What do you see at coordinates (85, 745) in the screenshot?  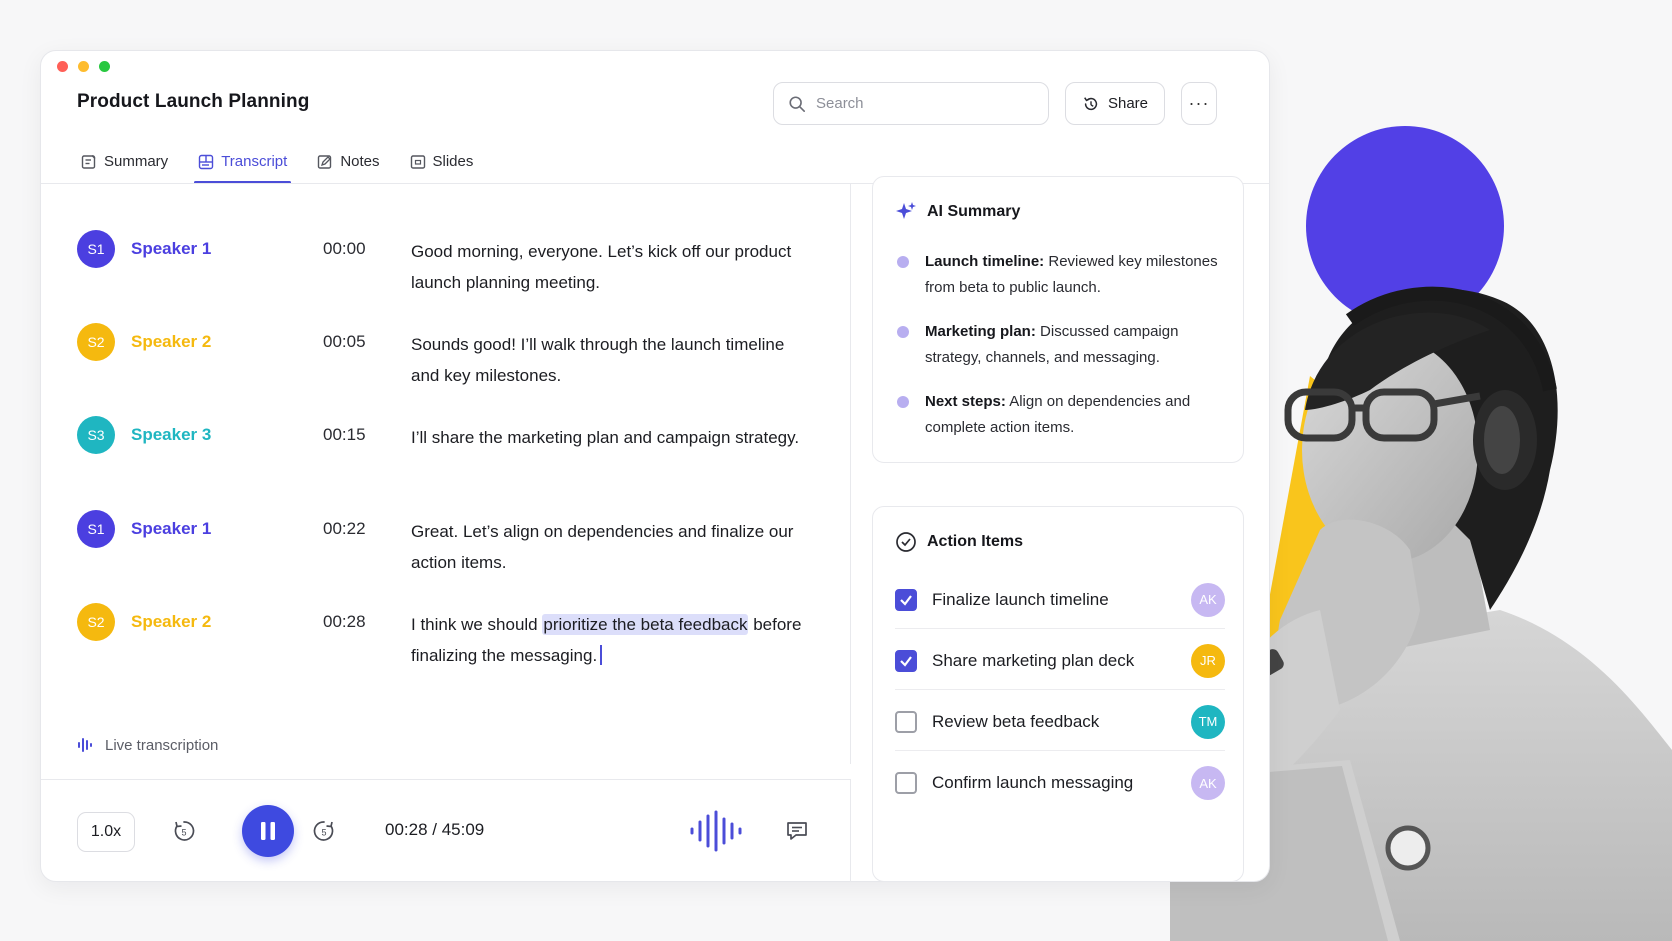 I see `audio-wave-icon` at bounding box center [85, 745].